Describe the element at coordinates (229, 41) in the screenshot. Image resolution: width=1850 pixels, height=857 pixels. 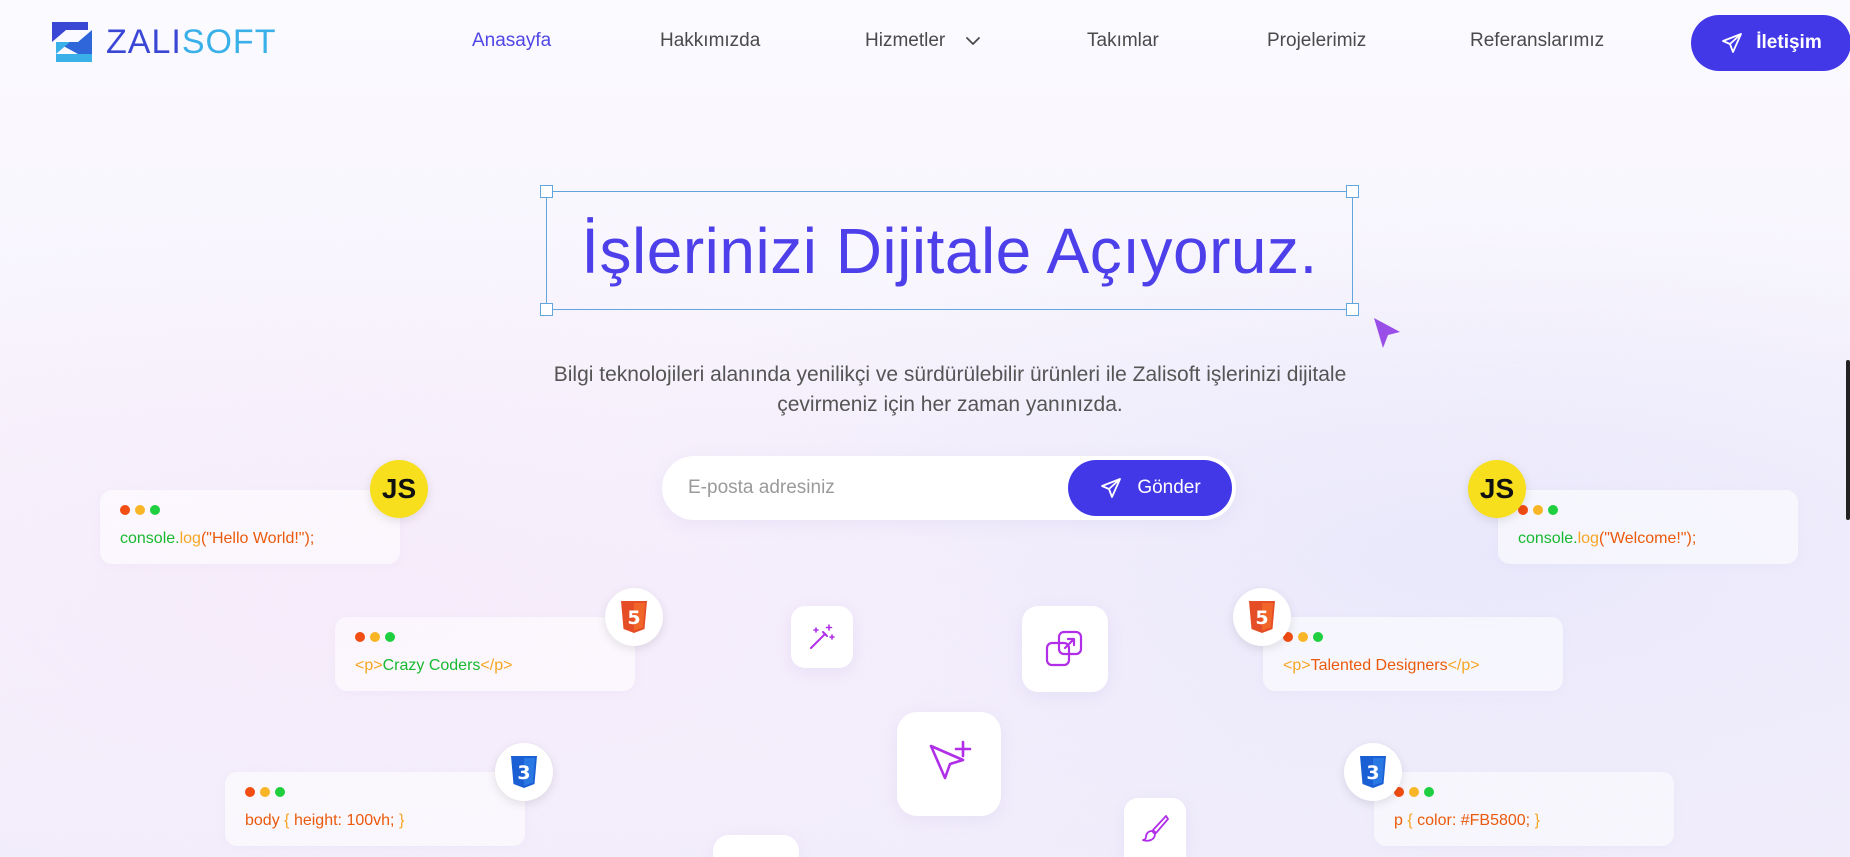
I see `logo-text-part2: SOFT` at that location.